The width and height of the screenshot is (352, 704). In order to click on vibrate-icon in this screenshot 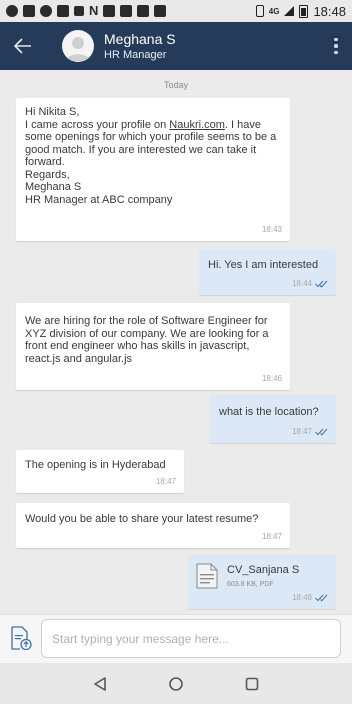, I will do `click(259, 11)`.